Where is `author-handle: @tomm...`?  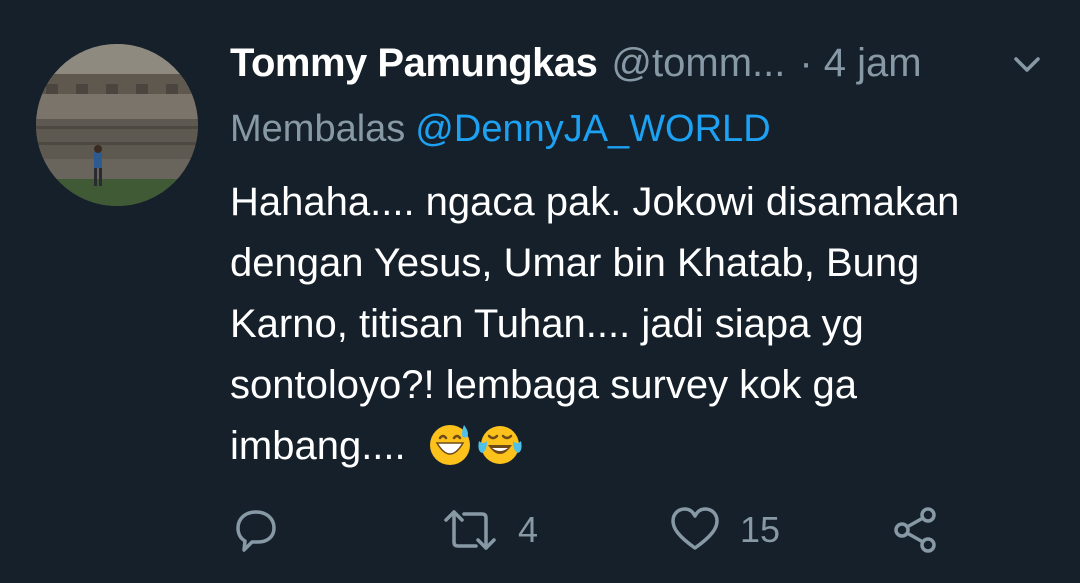
author-handle: @tomm... is located at coordinates (698, 63).